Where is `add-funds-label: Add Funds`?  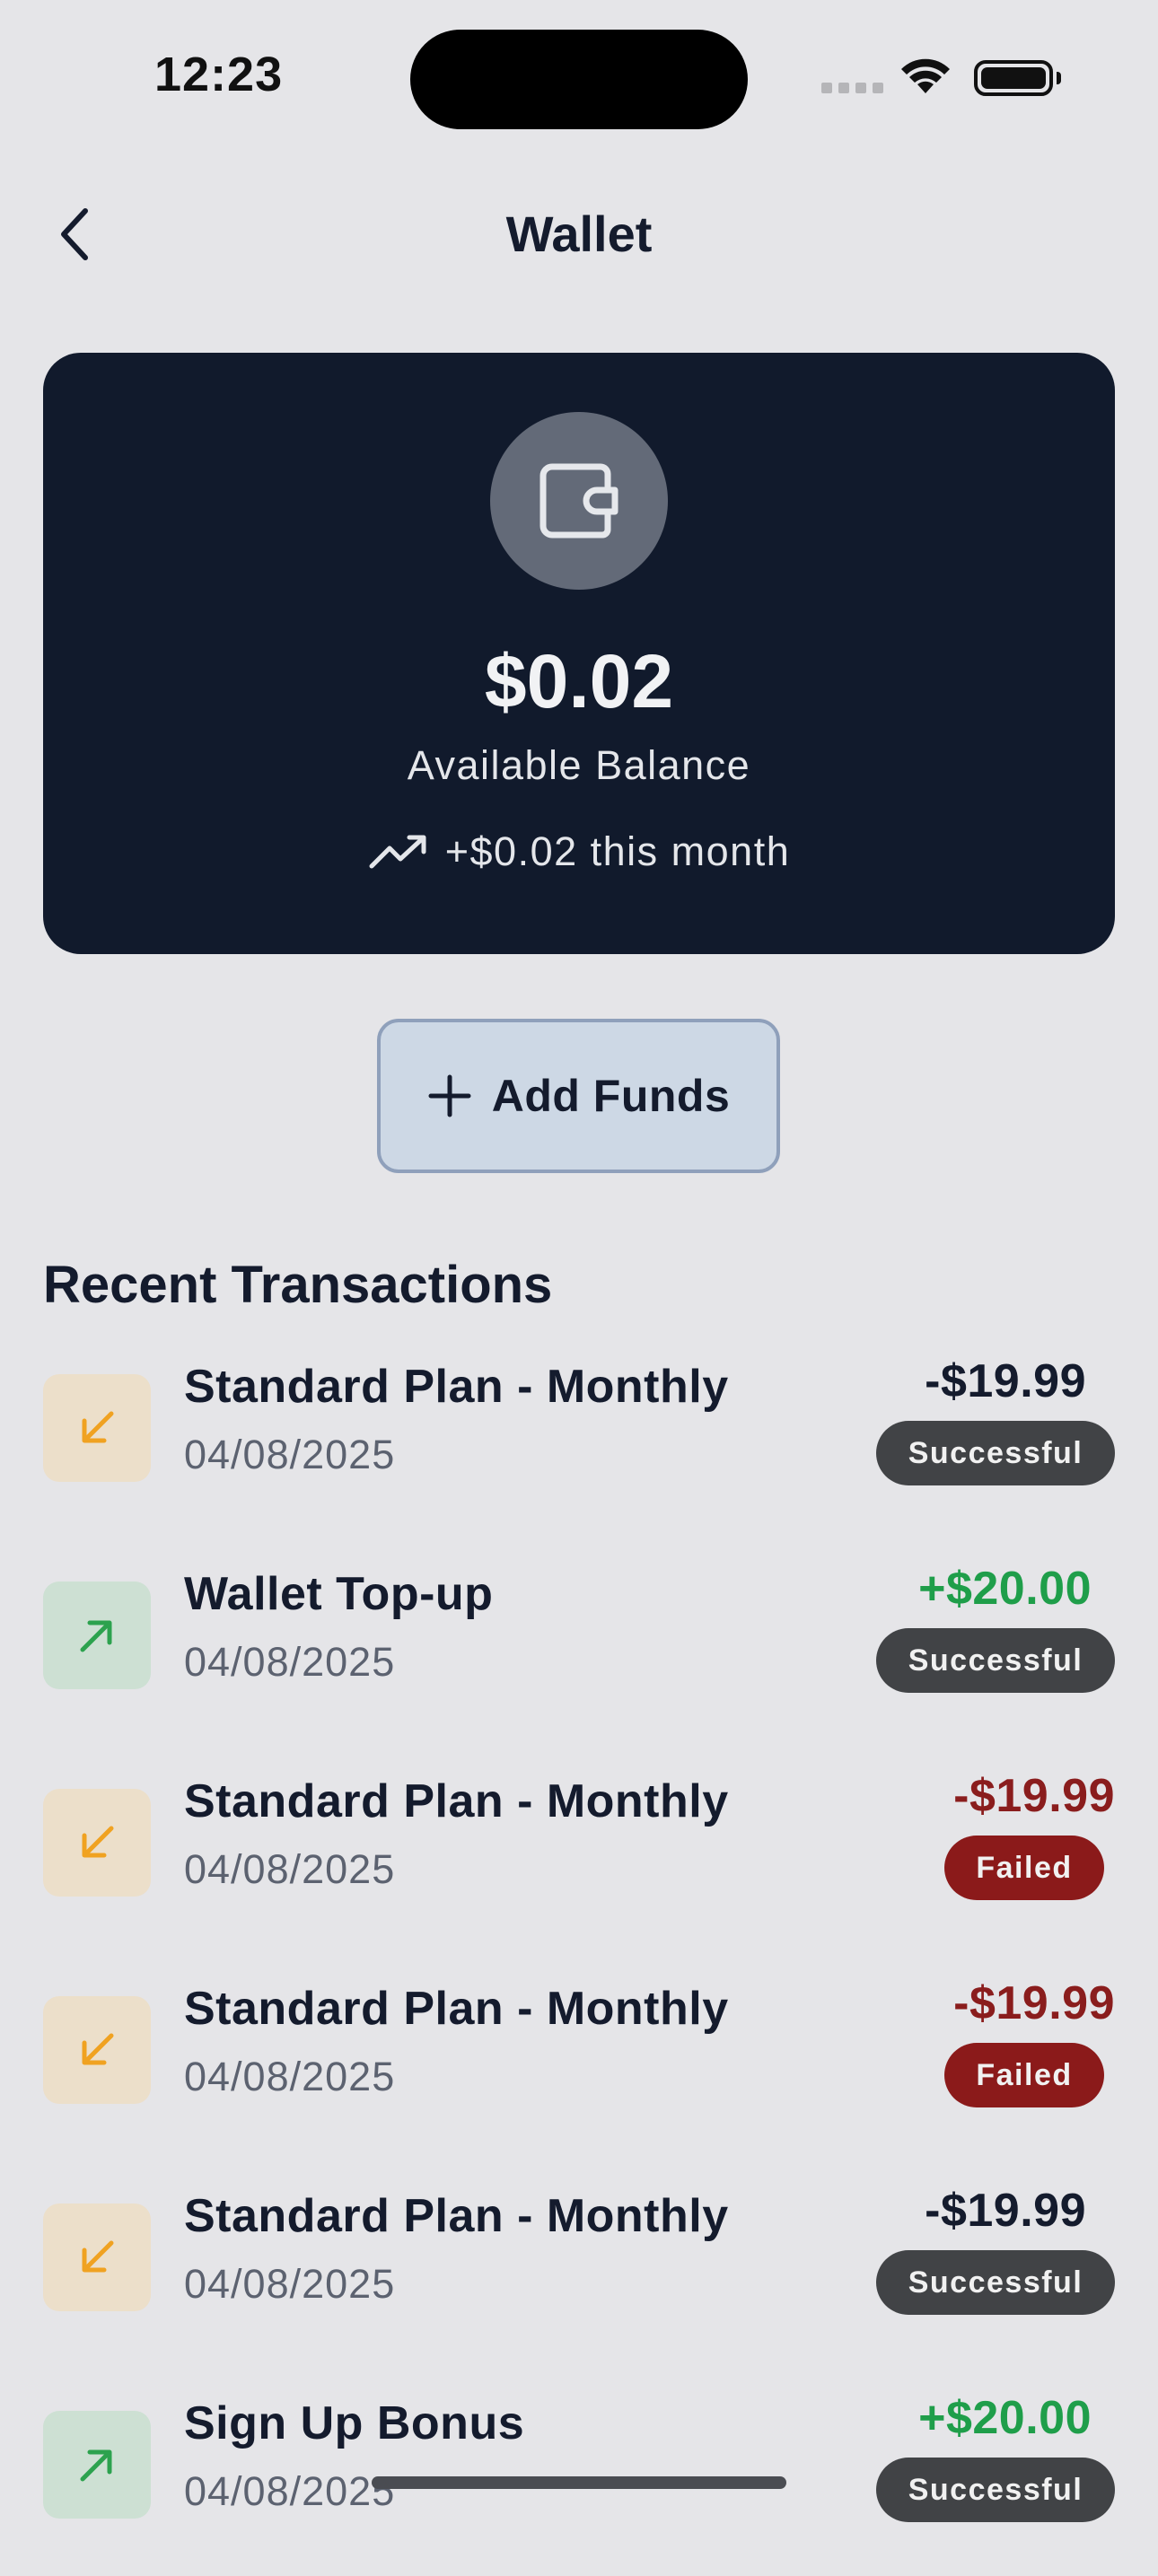
add-funds-label: Add Funds is located at coordinates (611, 1096).